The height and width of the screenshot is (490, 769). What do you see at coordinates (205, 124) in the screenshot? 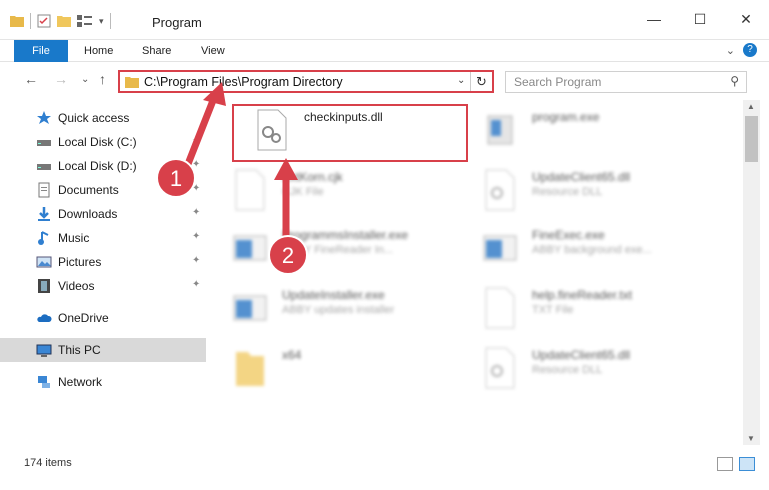
I see `arrow-1-icon` at bounding box center [205, 124].